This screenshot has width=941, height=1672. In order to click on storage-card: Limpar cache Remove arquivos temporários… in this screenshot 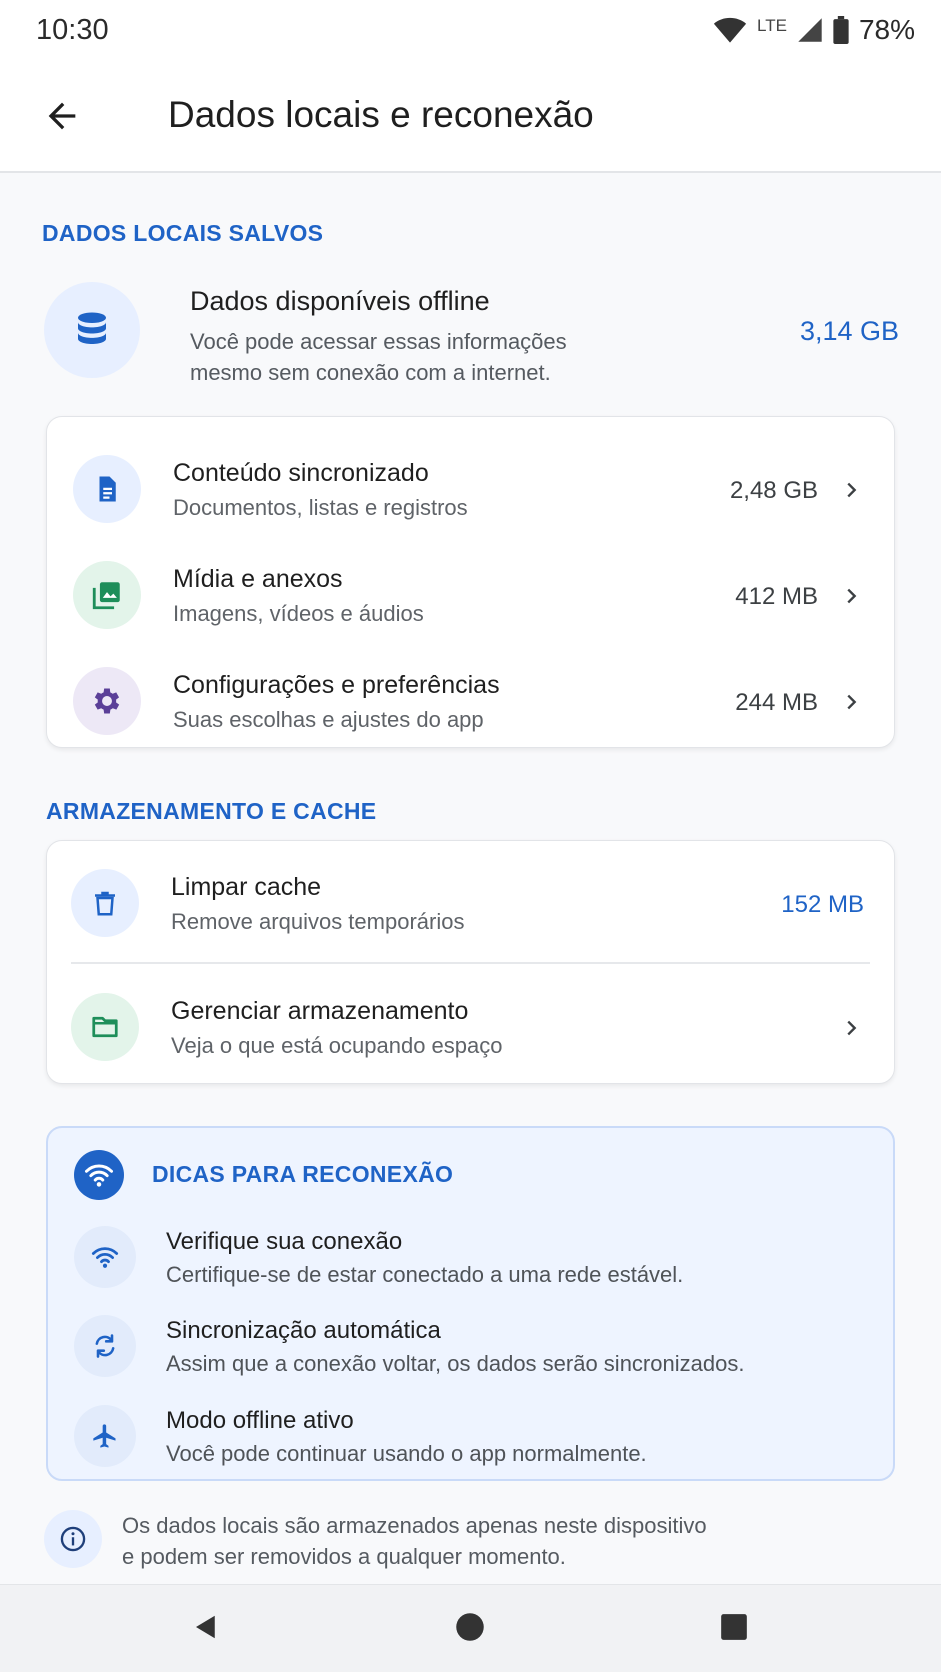, I will do `click(470, 962)`.